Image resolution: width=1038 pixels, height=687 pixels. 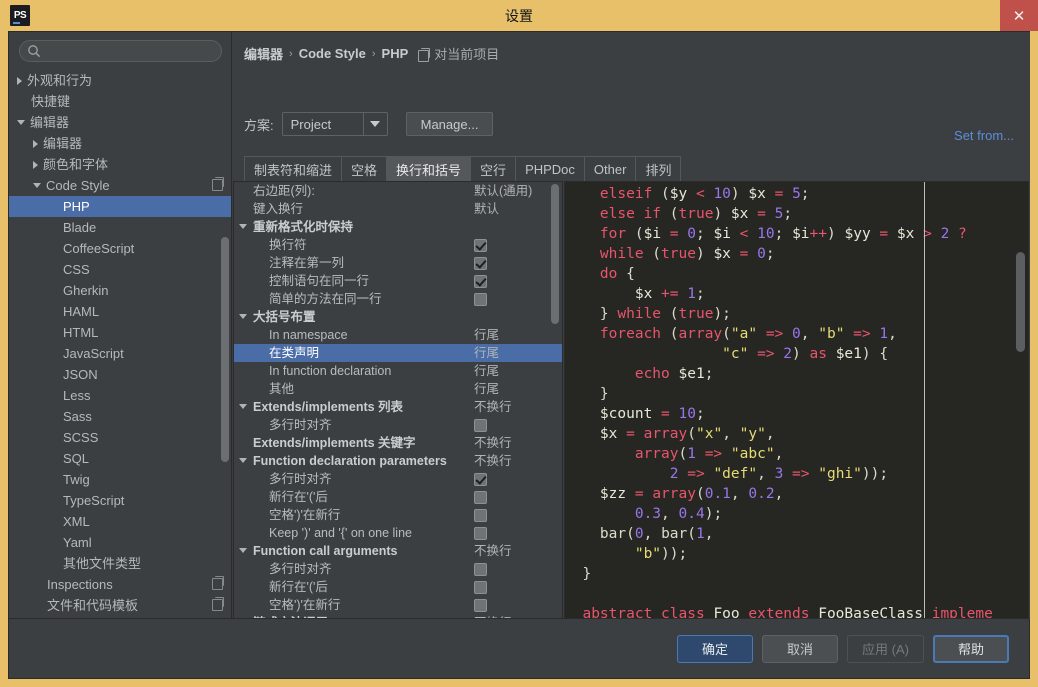 I want to click on sidebar-item-javascript: JavaScript, so click(x=120, y=353).